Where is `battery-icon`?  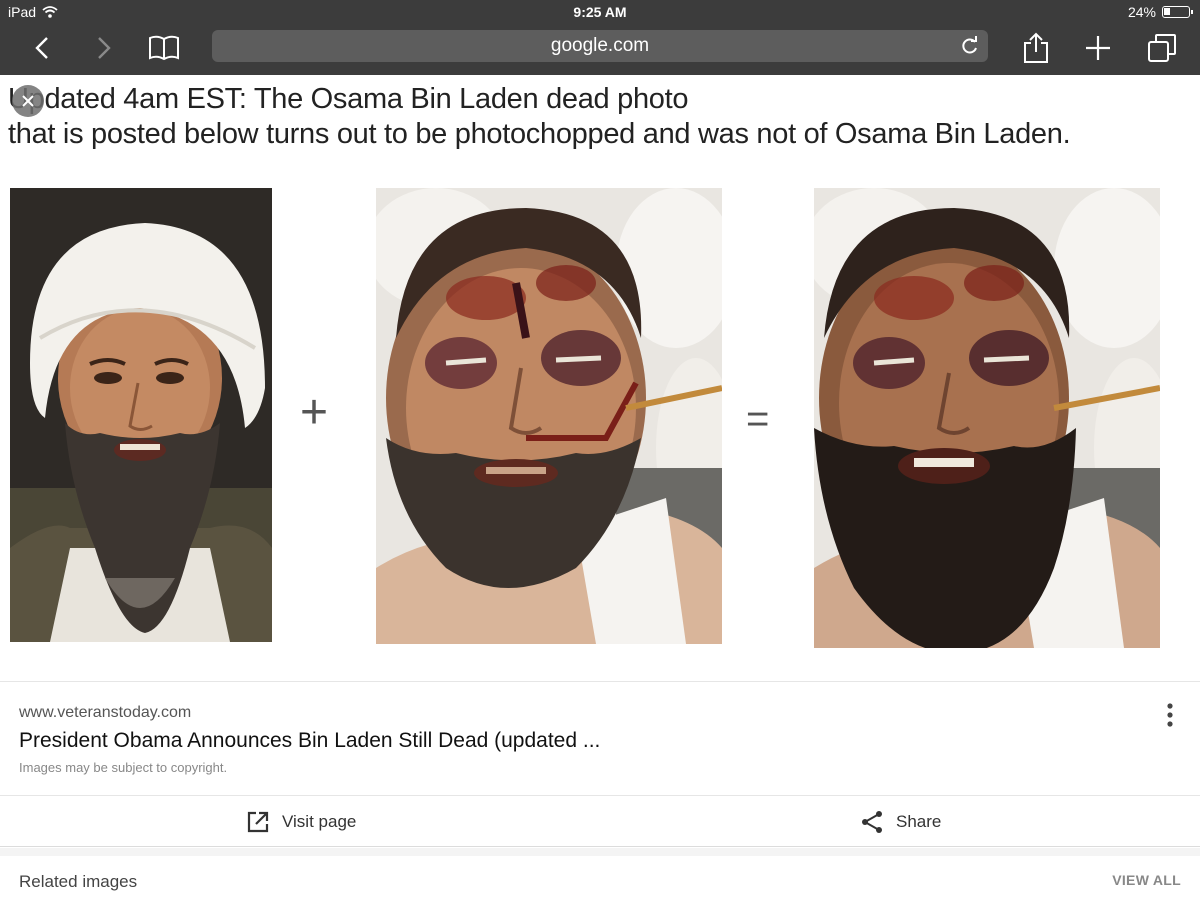 battery-icon is located at coordinates (1177, 12).